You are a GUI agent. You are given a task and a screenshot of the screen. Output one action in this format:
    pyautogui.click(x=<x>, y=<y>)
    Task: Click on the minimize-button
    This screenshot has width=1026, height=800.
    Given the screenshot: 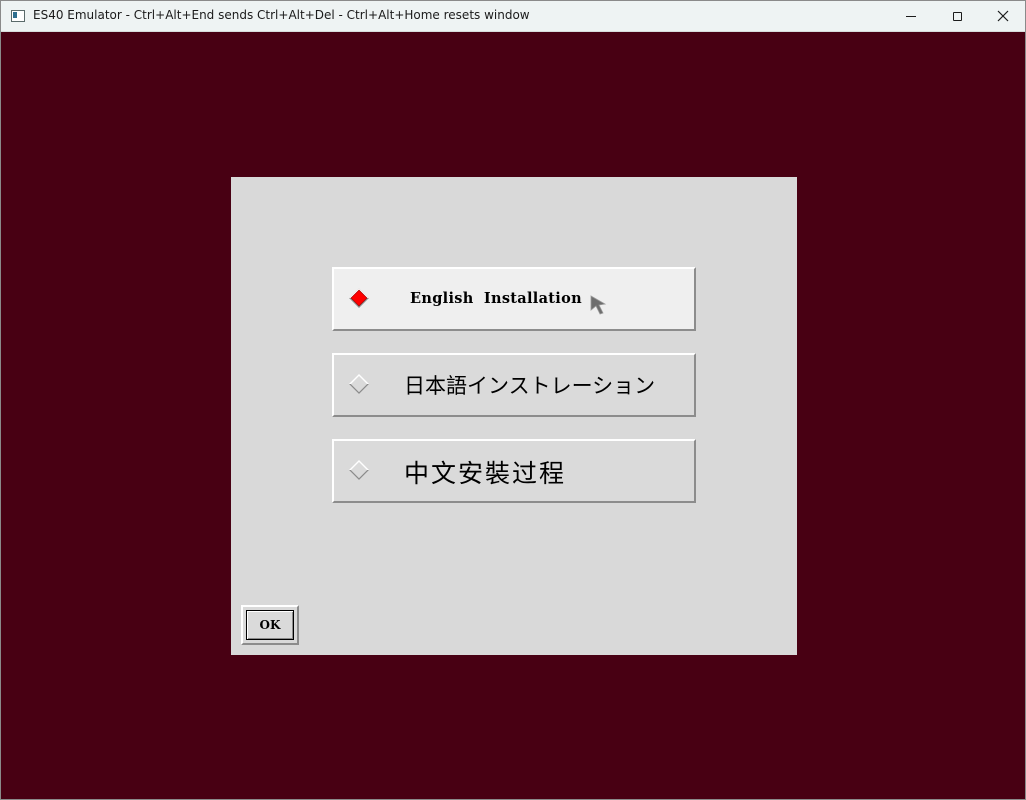 What is the action you would take?
    pyautogui.click(x=911, y=16)
    